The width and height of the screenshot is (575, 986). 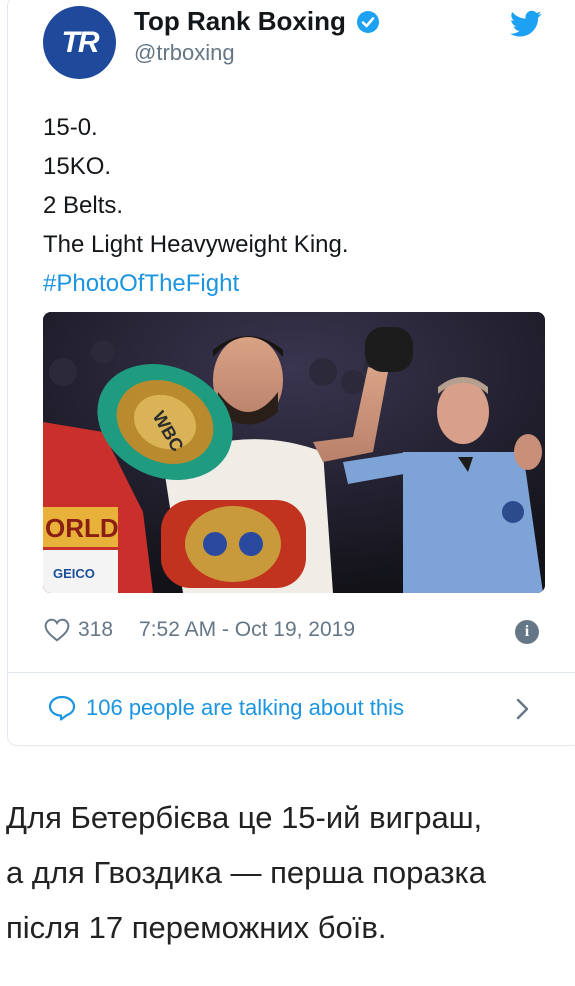 What do you see at coordinates (196, 927) in the screenshot?
I see `caption-line: після 17 переможних боїв.` at bounding box center [196, 927].